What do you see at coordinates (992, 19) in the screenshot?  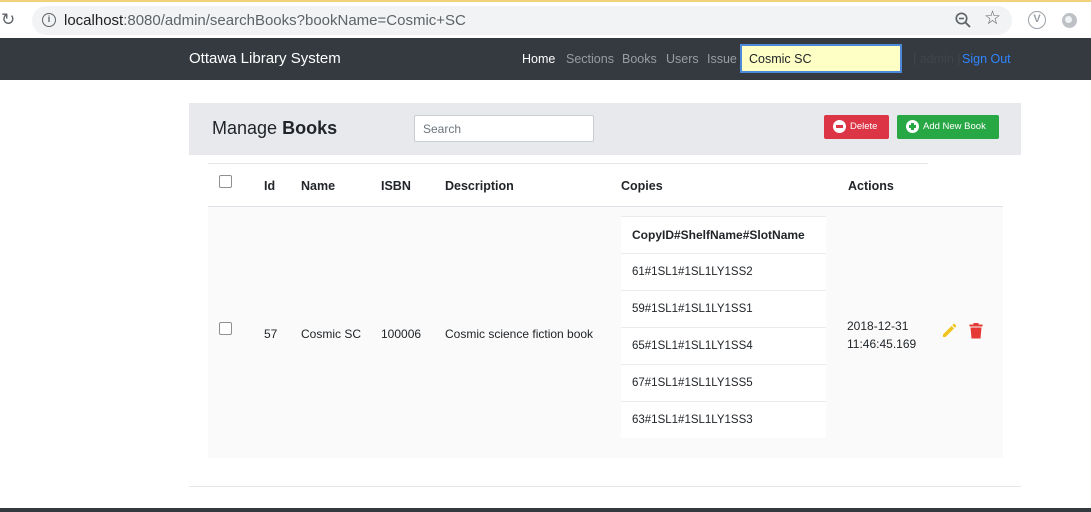 I see `bookmark-star-icon: ☆` at bounding box center [992, 19].